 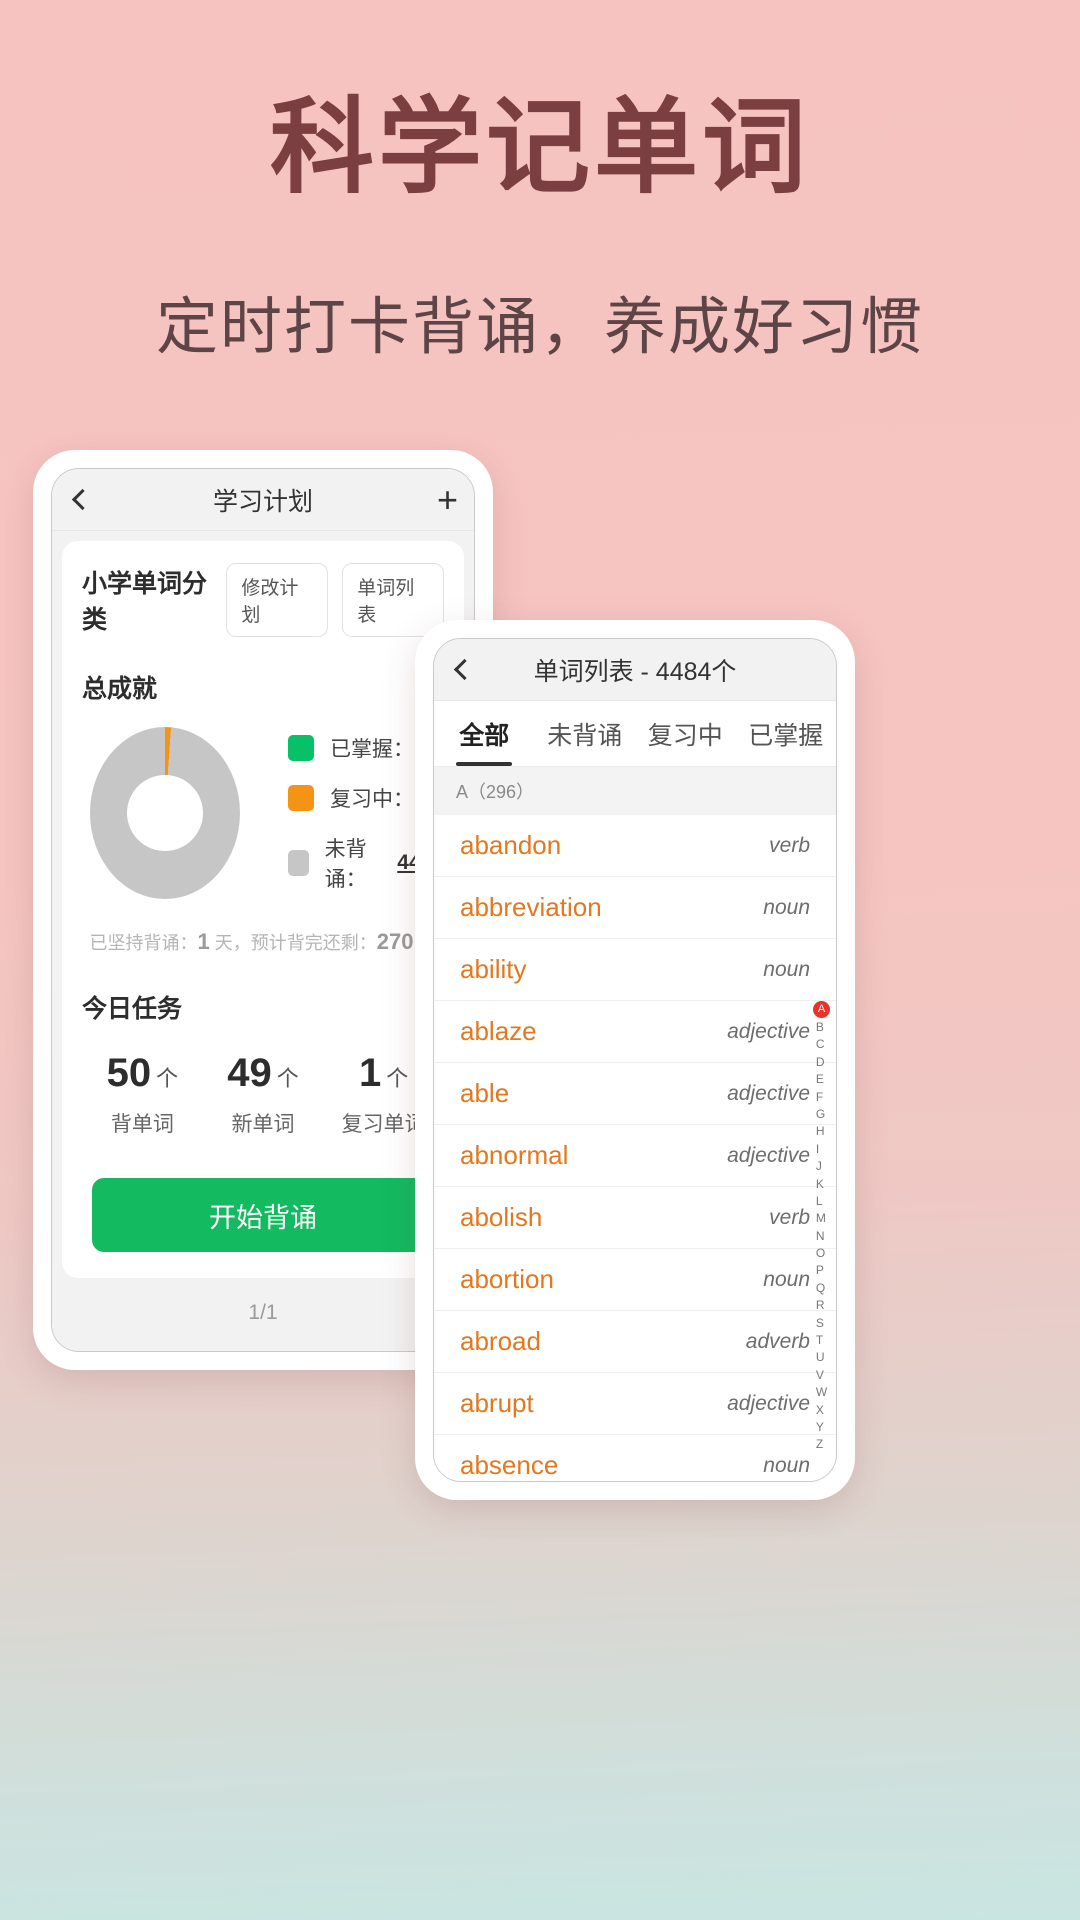 I want to click on alphabet-letter: T, so click(x=821, y=1340).